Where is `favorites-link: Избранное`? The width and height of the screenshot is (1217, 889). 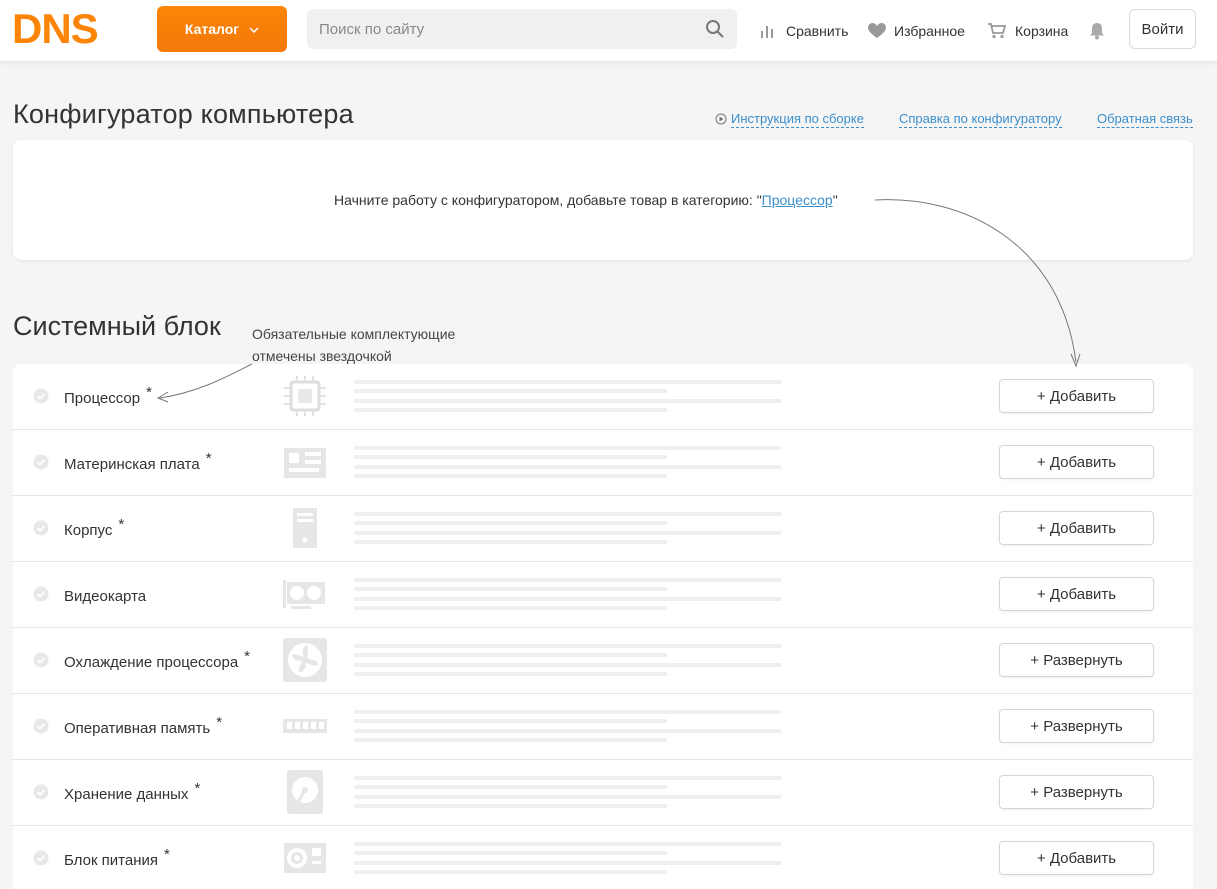 favorites-link: Избранное is located at coordinates (916, 31).